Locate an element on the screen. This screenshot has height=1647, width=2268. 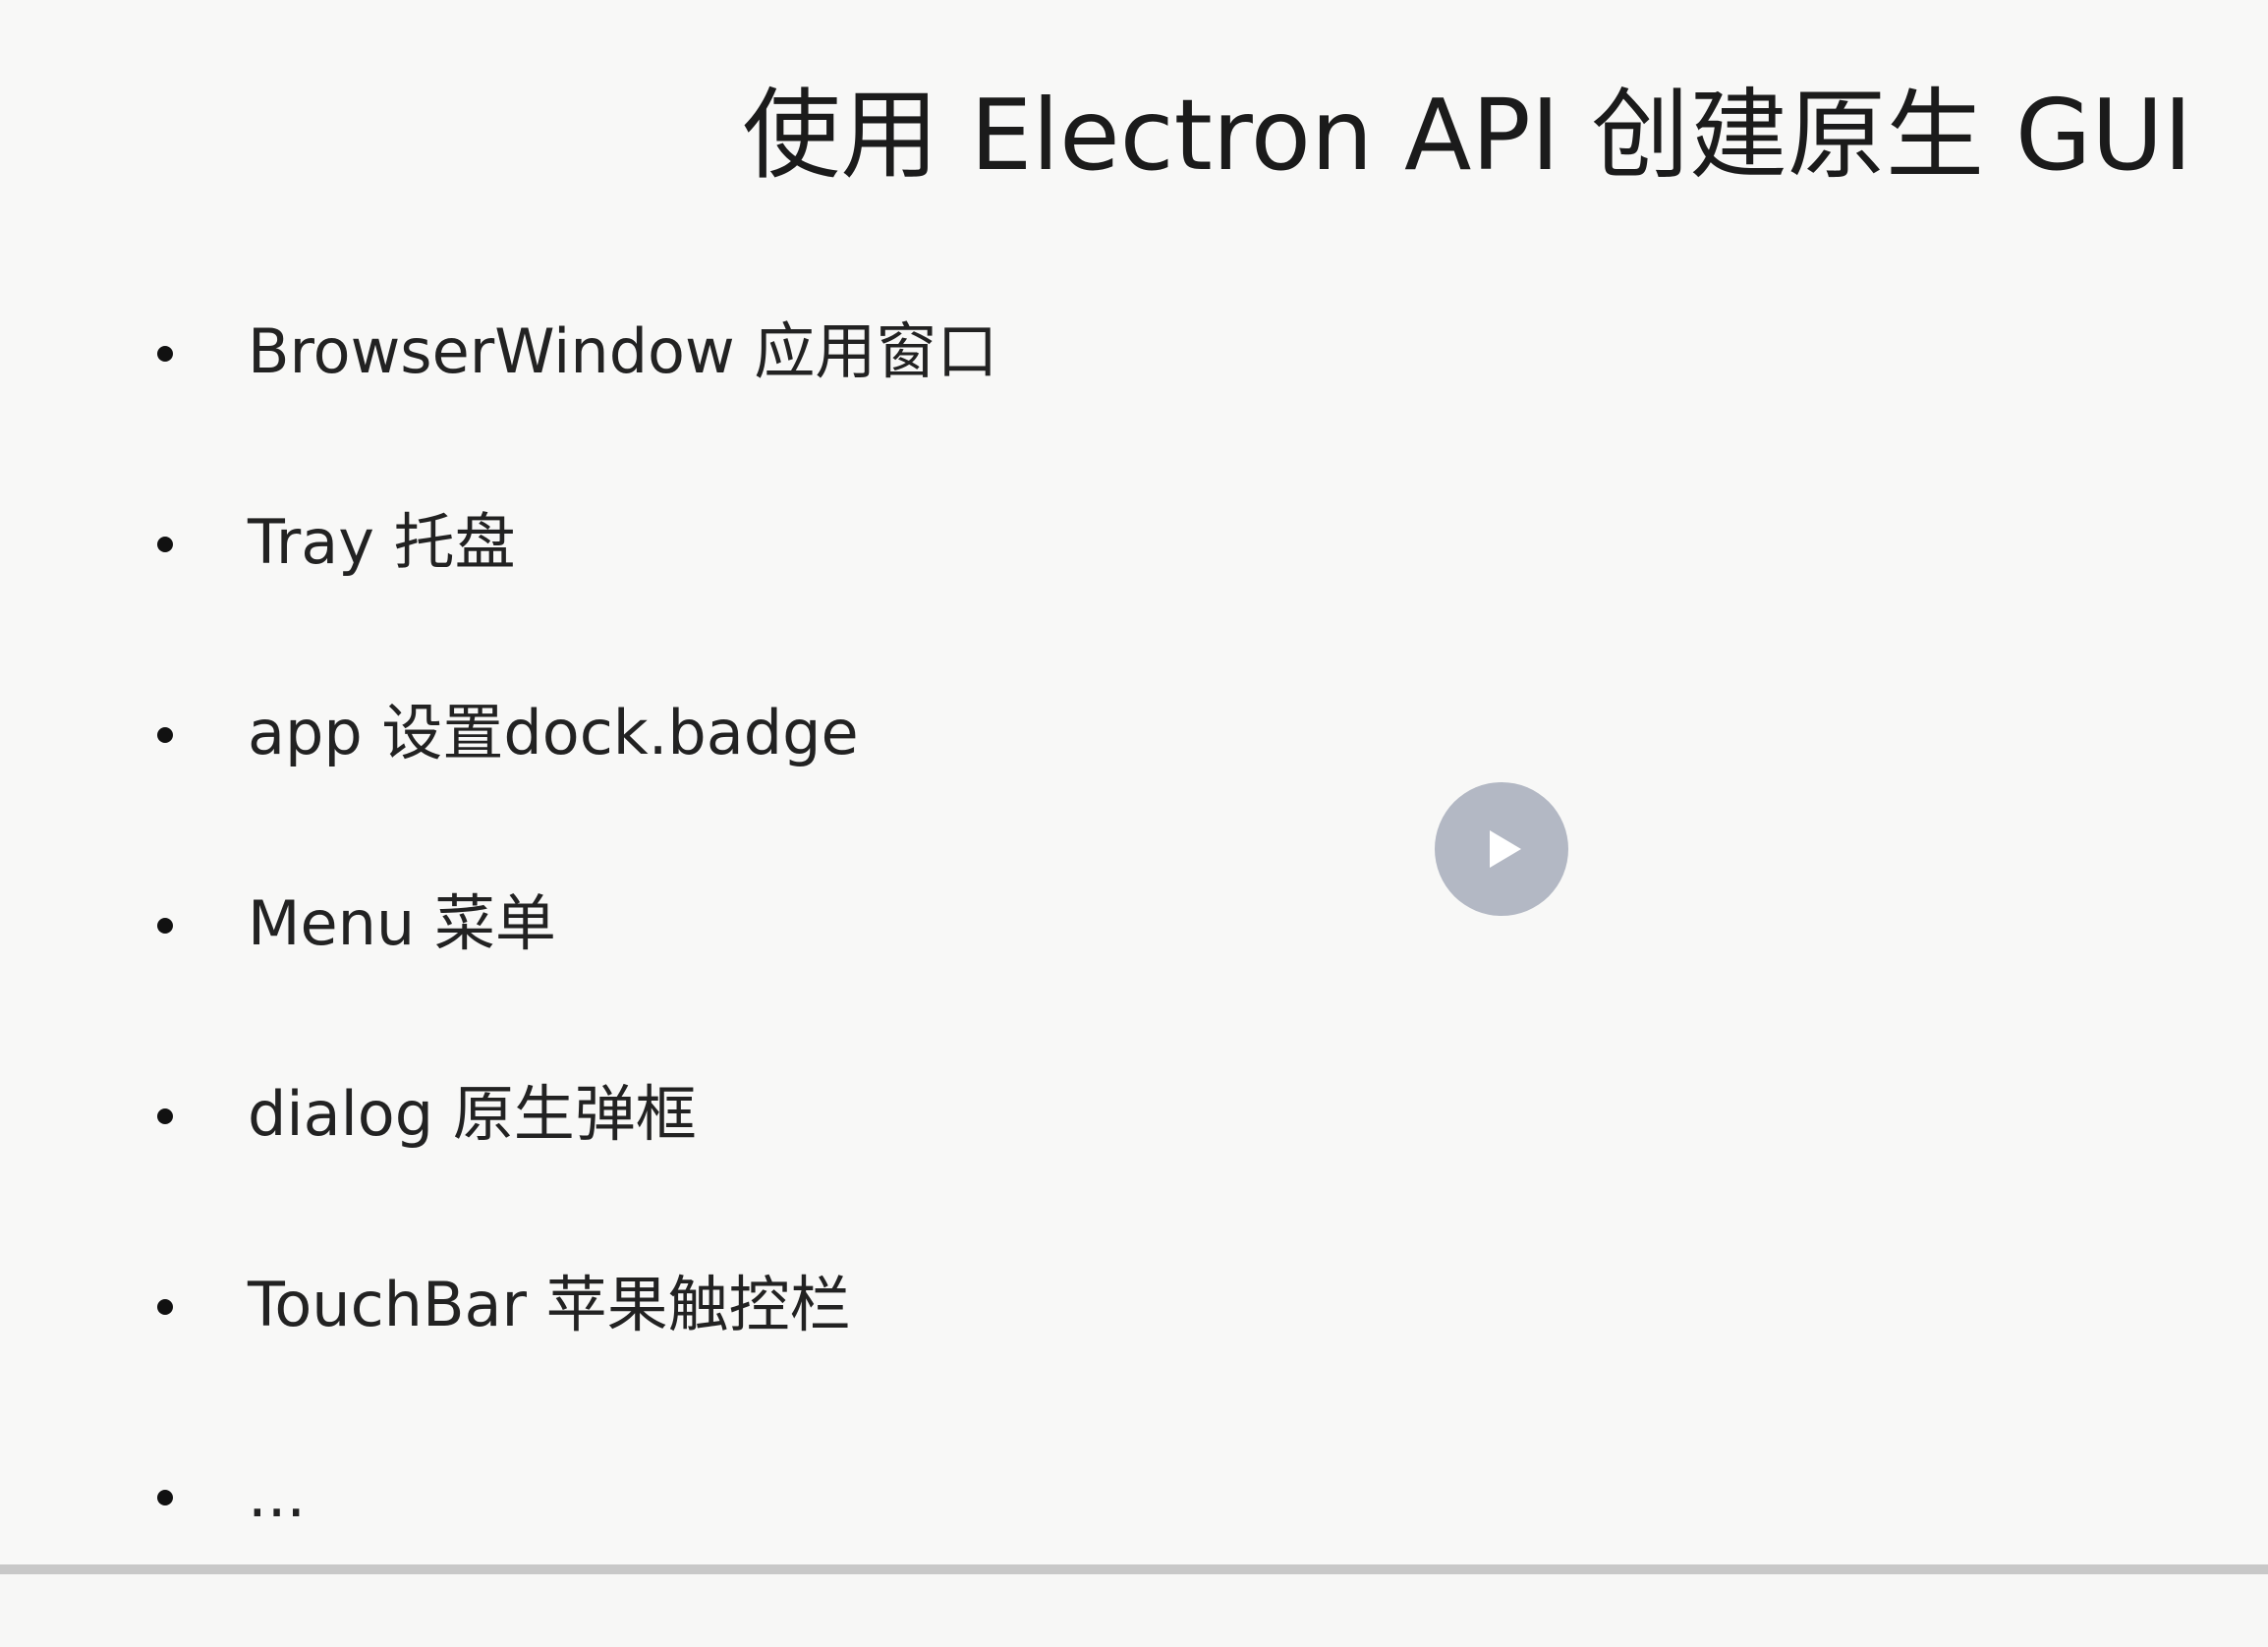
list-item: dialog 原生弹框 is located at coordinates (577, 1170).